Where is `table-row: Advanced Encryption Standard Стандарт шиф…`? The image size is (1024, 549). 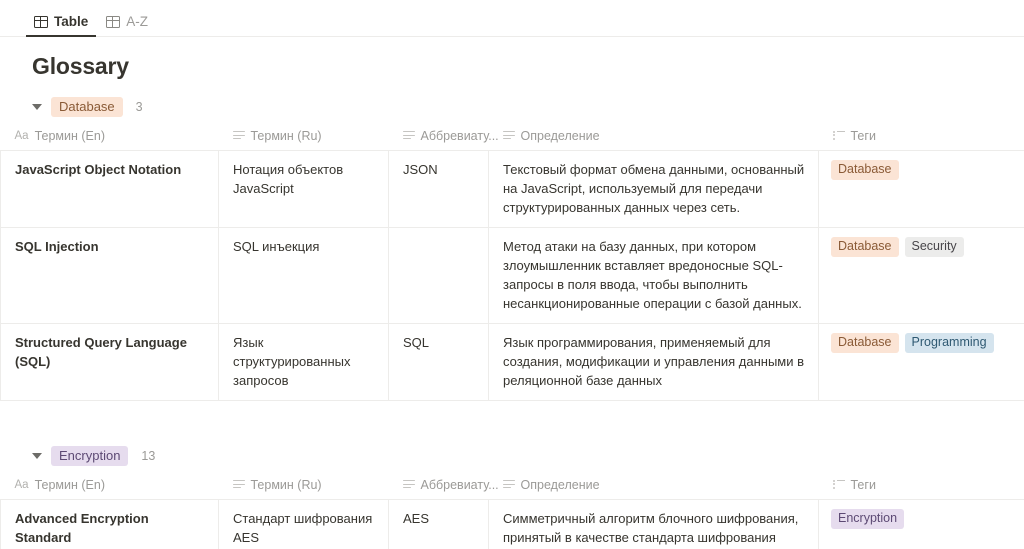 table-row: Advanced Encryption Standard Стандарт шиф… is located at coordinates (512, 524).